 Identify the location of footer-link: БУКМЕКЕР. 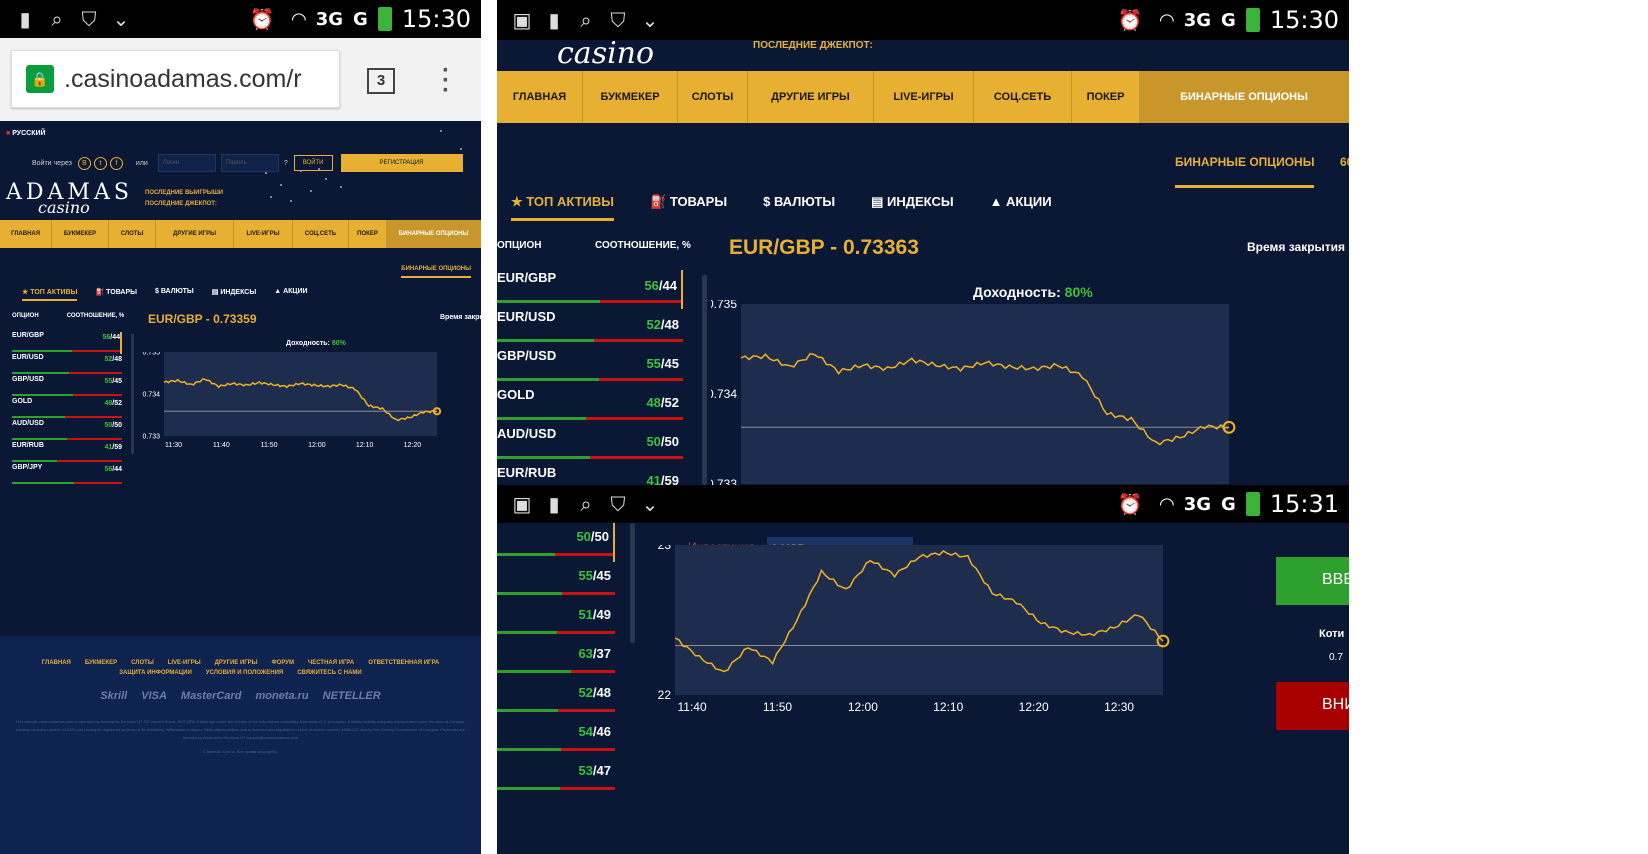
(101, 663).